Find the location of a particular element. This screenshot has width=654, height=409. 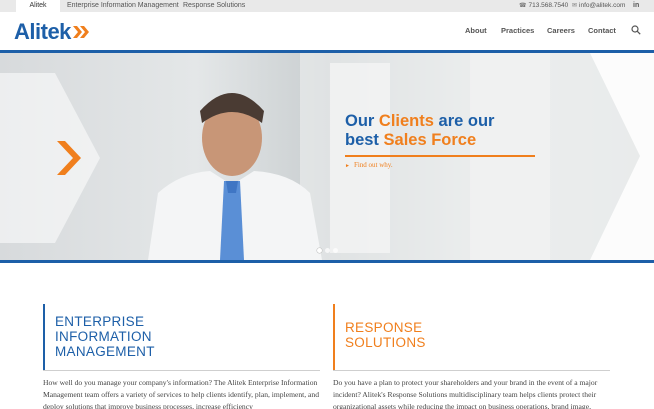

slider-dots is located at coordinates (327, 250).